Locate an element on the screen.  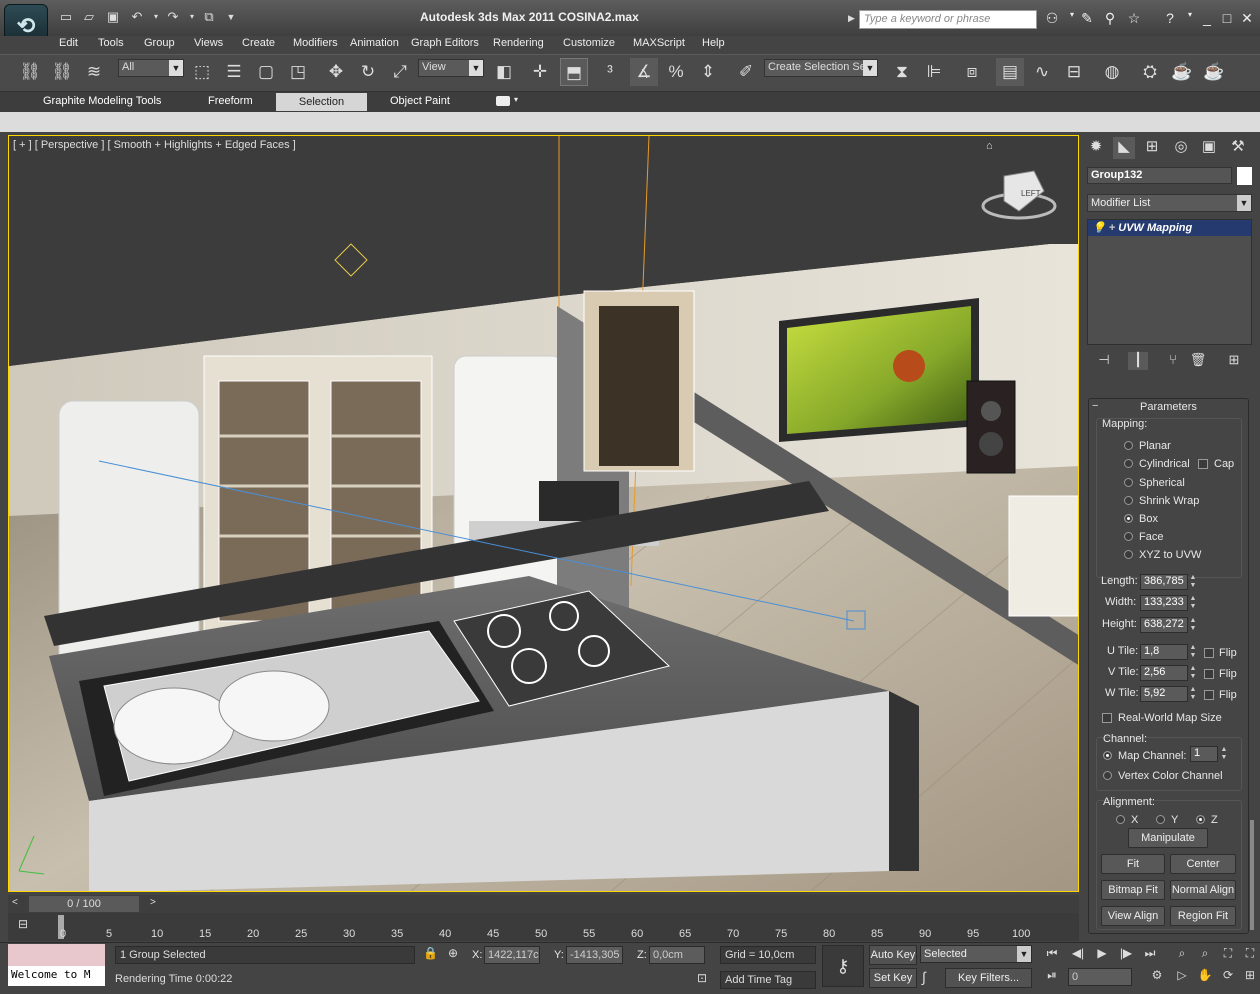
search-input: Type a keyword or phrase is located at coordinates (948, 19).